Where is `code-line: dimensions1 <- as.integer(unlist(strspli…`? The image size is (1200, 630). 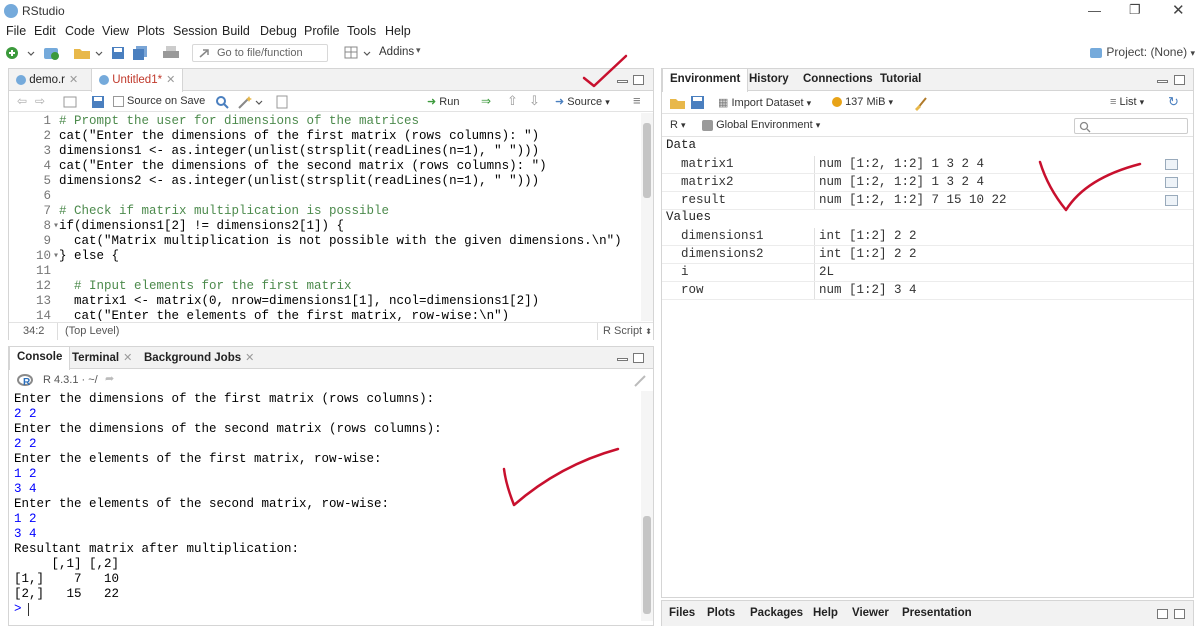
code-line: dimensions1 <- as.integer(unlist(strspli… is located at coordinates (299, 151).